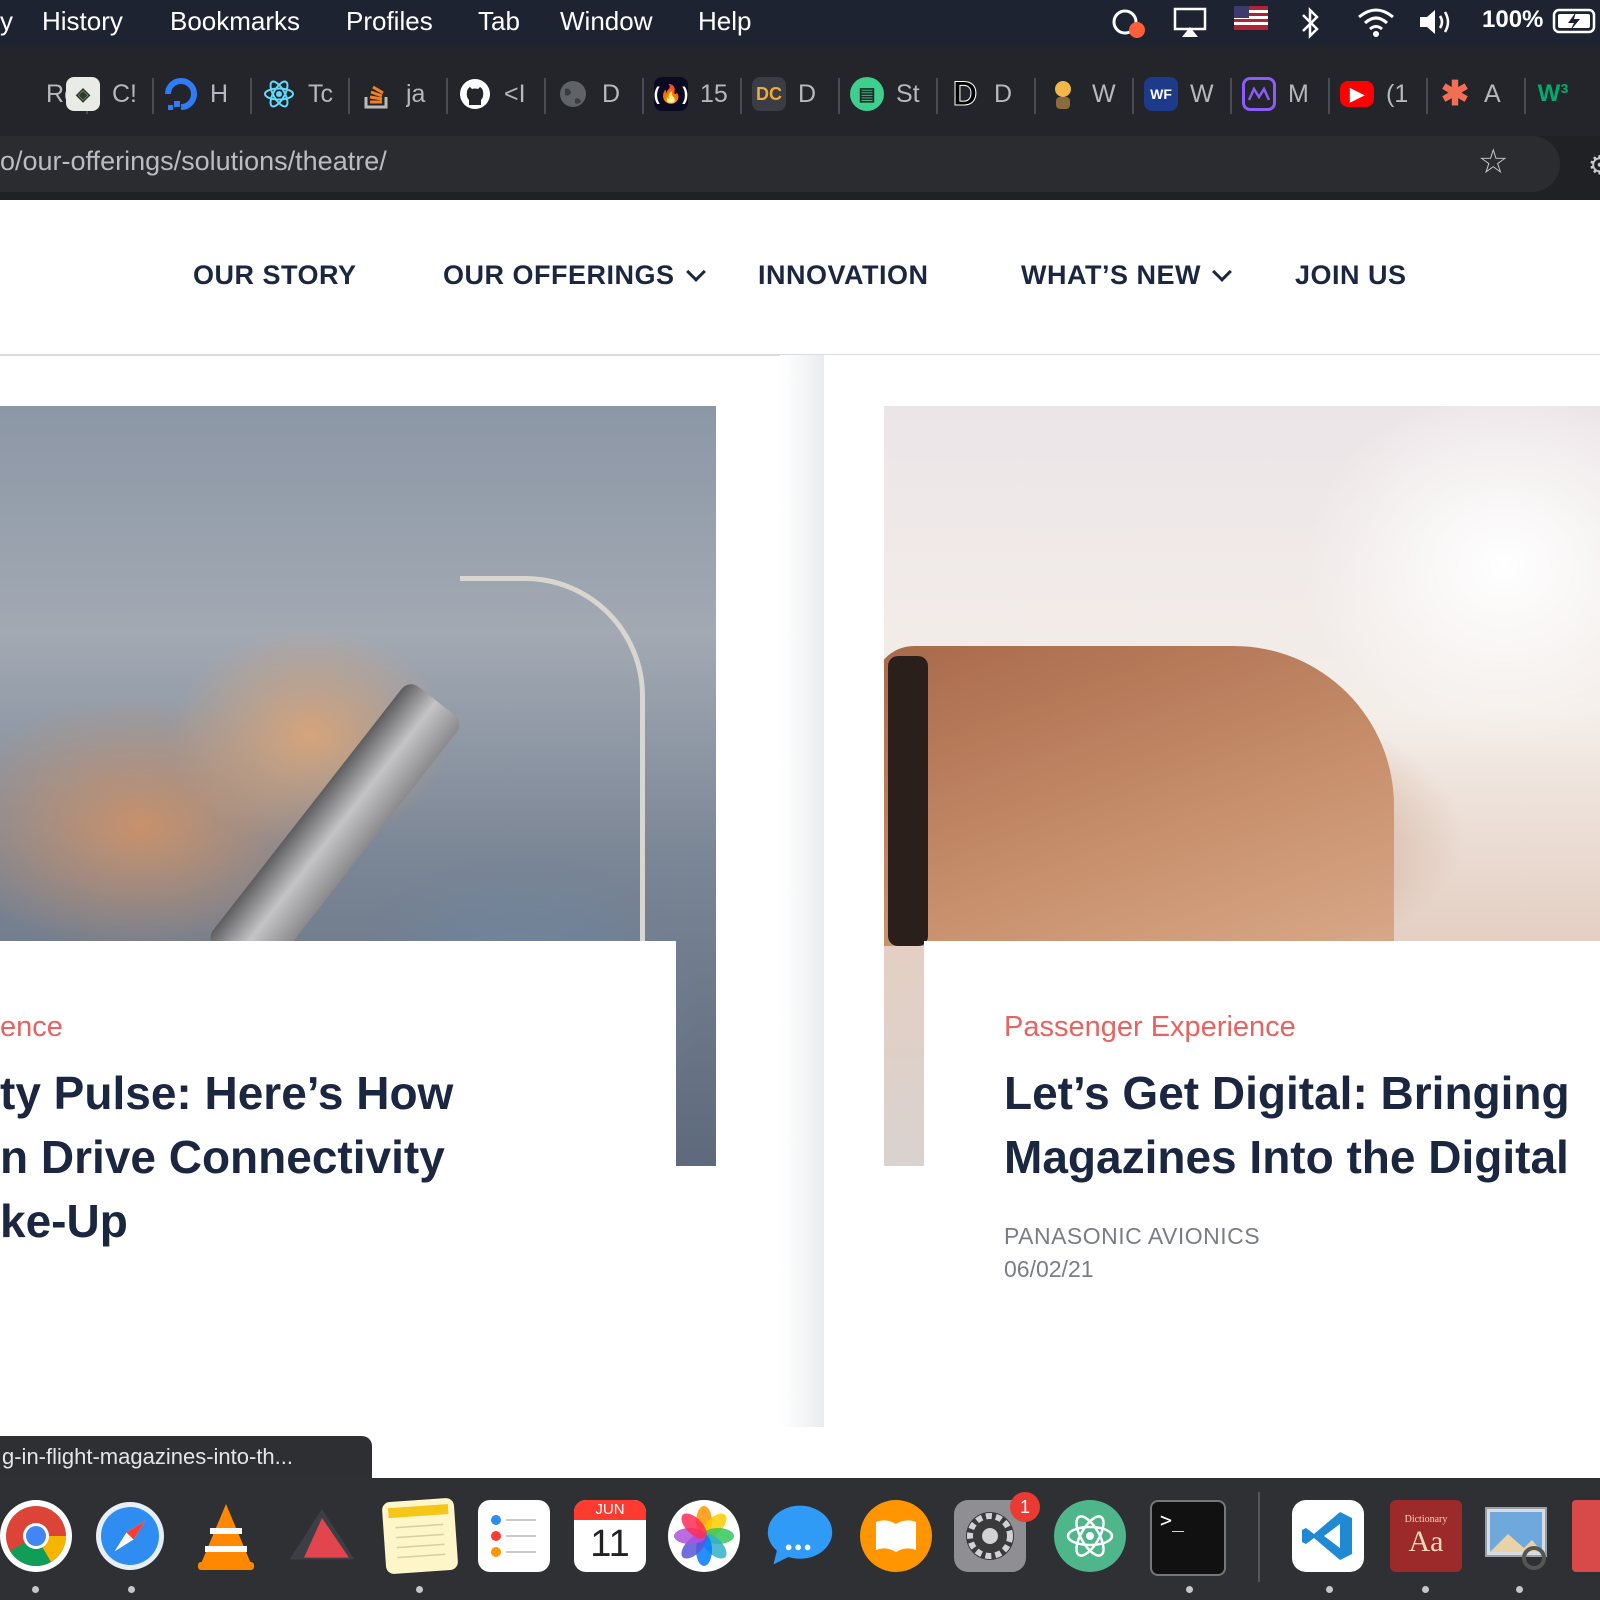 The width and height of the screenshot is (1600, 1600). I want to click on bluetooth-icon, so click(1311, 26).